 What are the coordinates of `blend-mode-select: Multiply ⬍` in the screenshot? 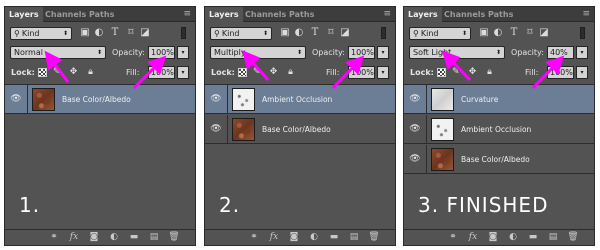 It's located at (258, 52).